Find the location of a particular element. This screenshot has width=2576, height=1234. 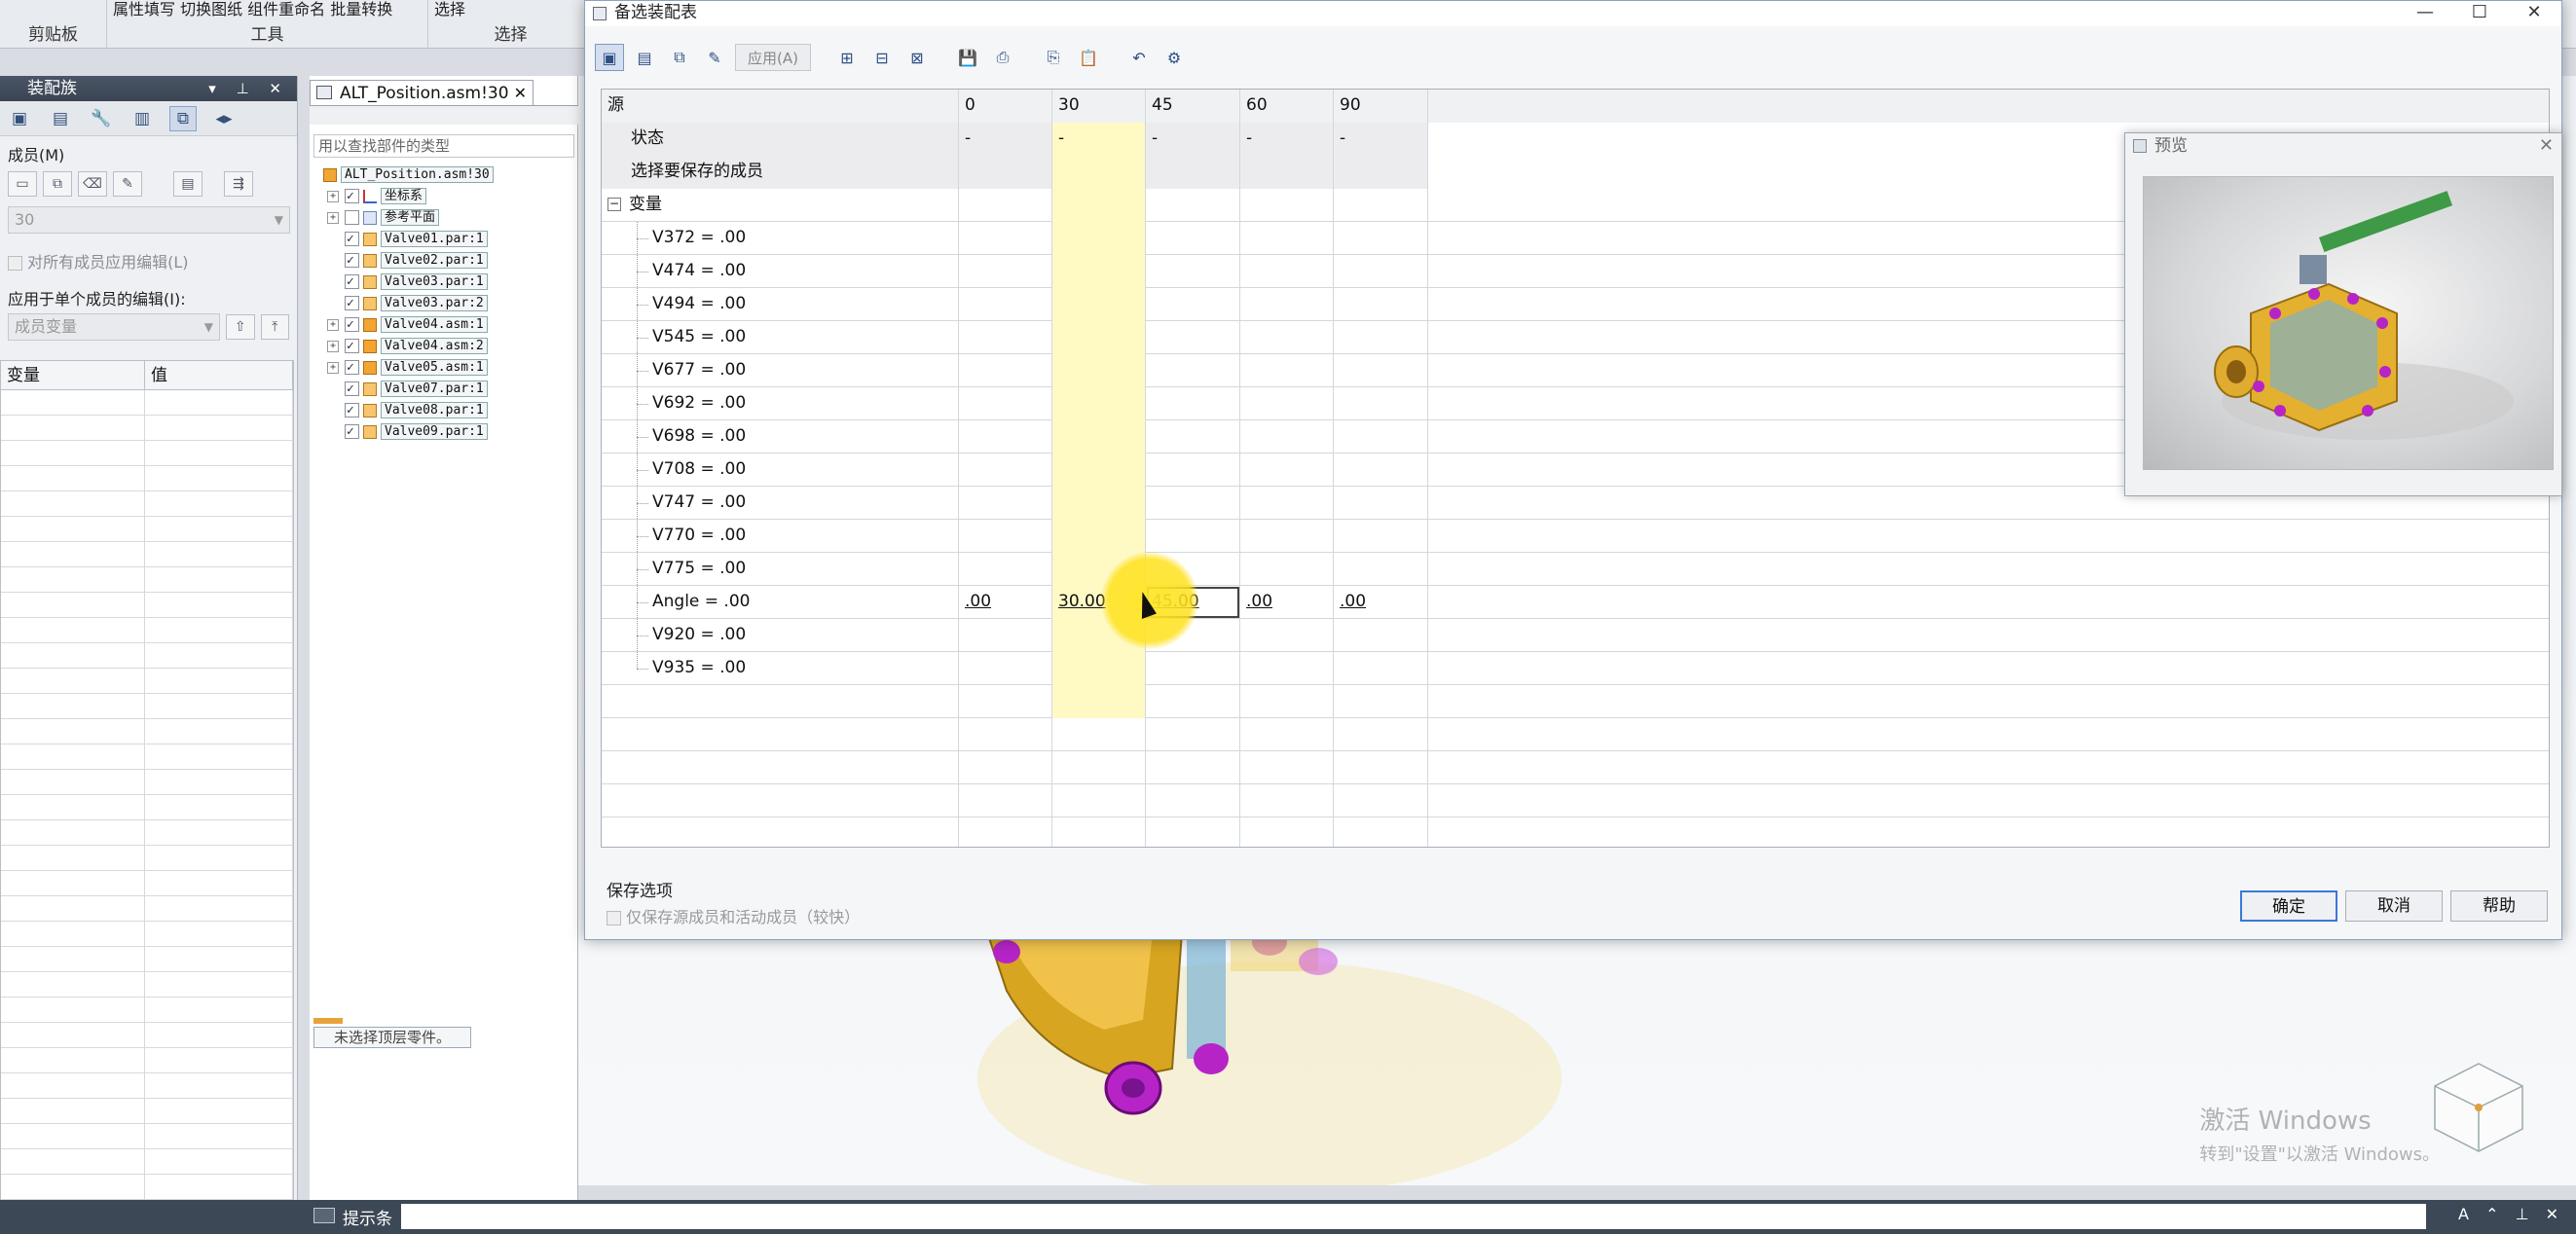

member-30-header: 30 is located at coordinates (1099, 106).